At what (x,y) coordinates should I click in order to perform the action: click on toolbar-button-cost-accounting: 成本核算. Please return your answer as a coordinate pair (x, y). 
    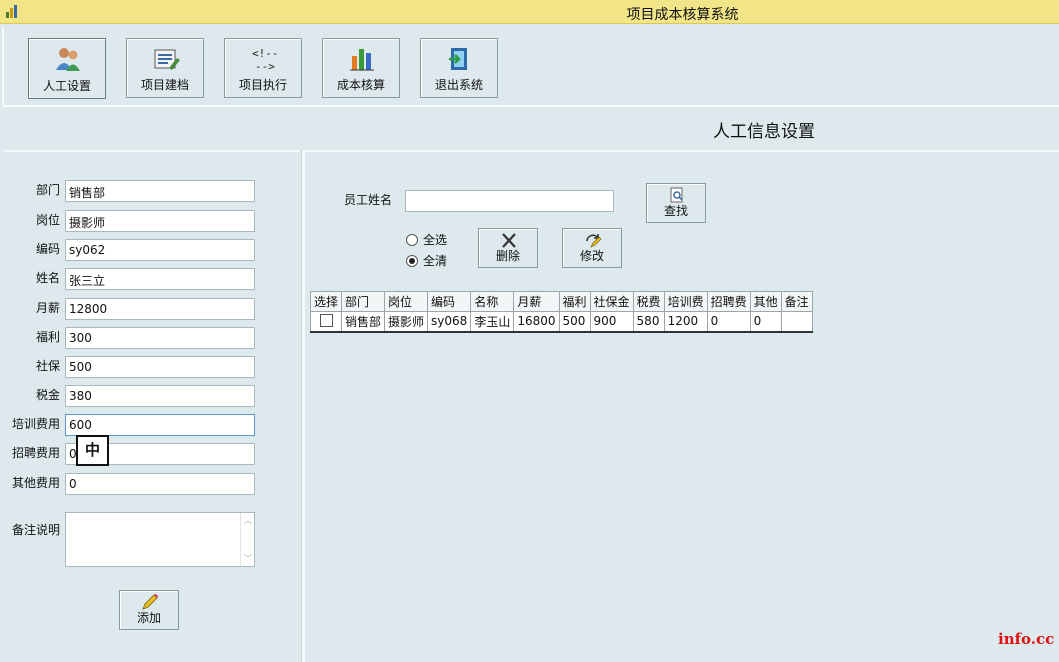
    Looking at the image, I should click on (361, 68).